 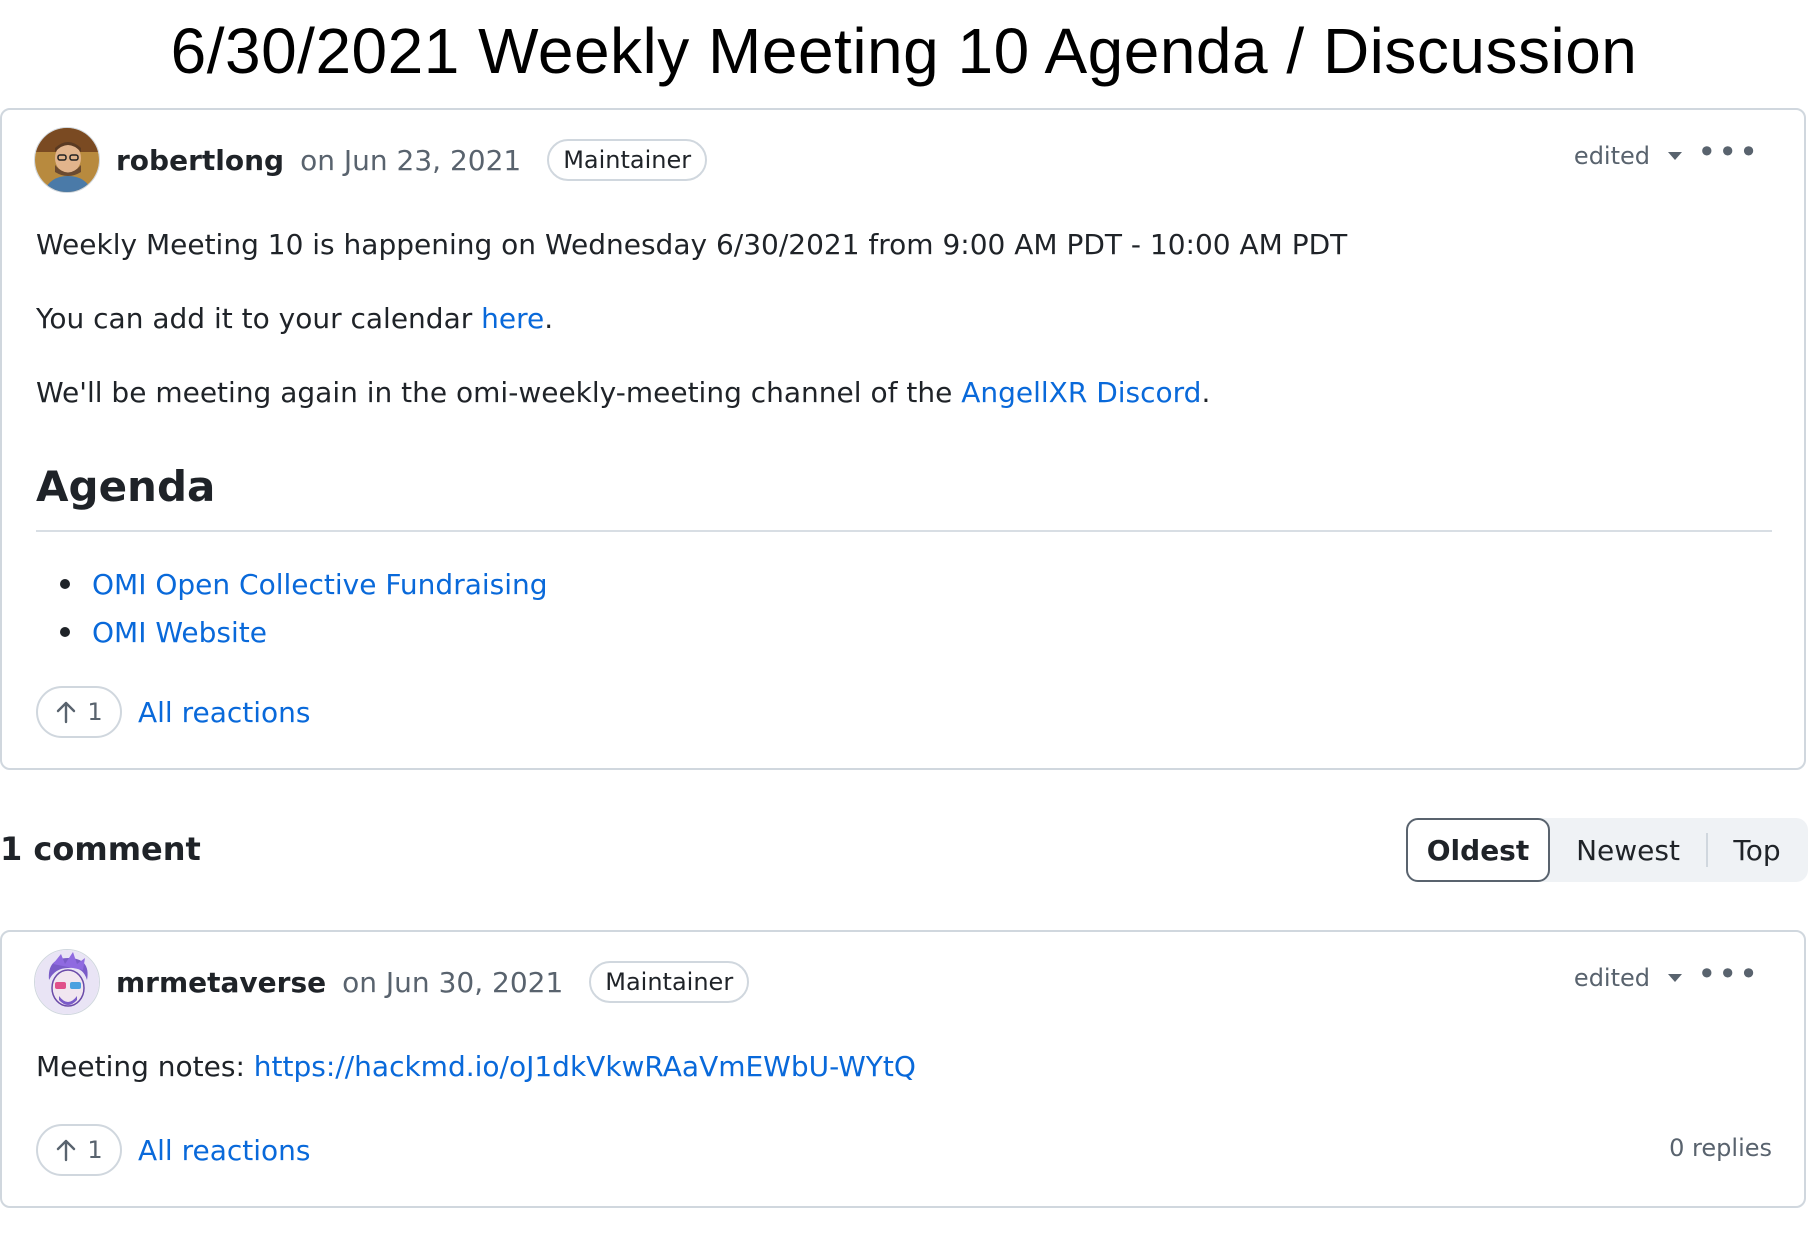 What do you see at coordinates (1757, 850) in the screenshot?
I see `sort-top-button: Top` at bounding box center [1757, 850].